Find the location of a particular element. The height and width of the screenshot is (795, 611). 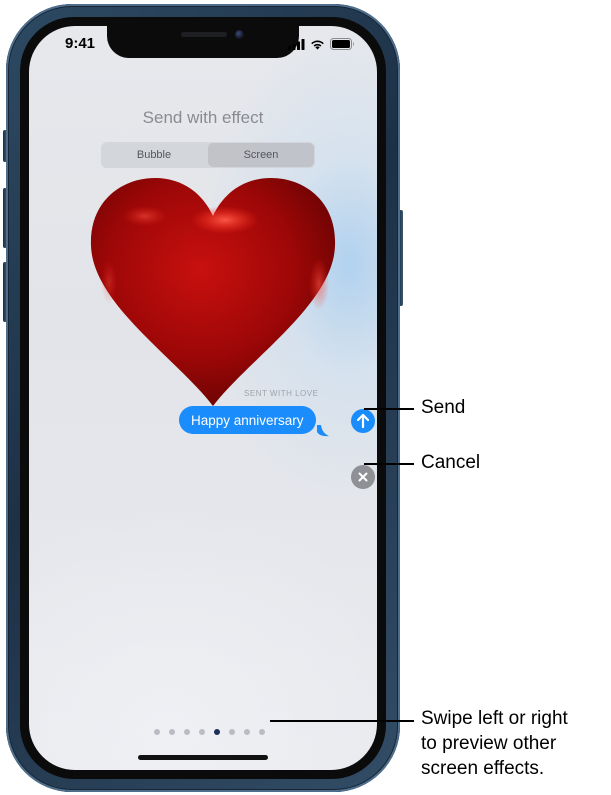

send-button is located at coordinates (363, 421).